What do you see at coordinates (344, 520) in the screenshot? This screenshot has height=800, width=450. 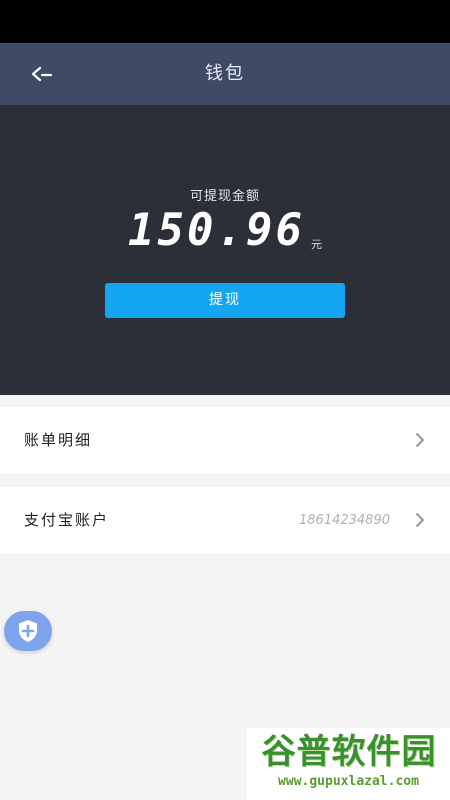 I see `alipay-account-value: 18614234890` at bounding box center [344, 520].